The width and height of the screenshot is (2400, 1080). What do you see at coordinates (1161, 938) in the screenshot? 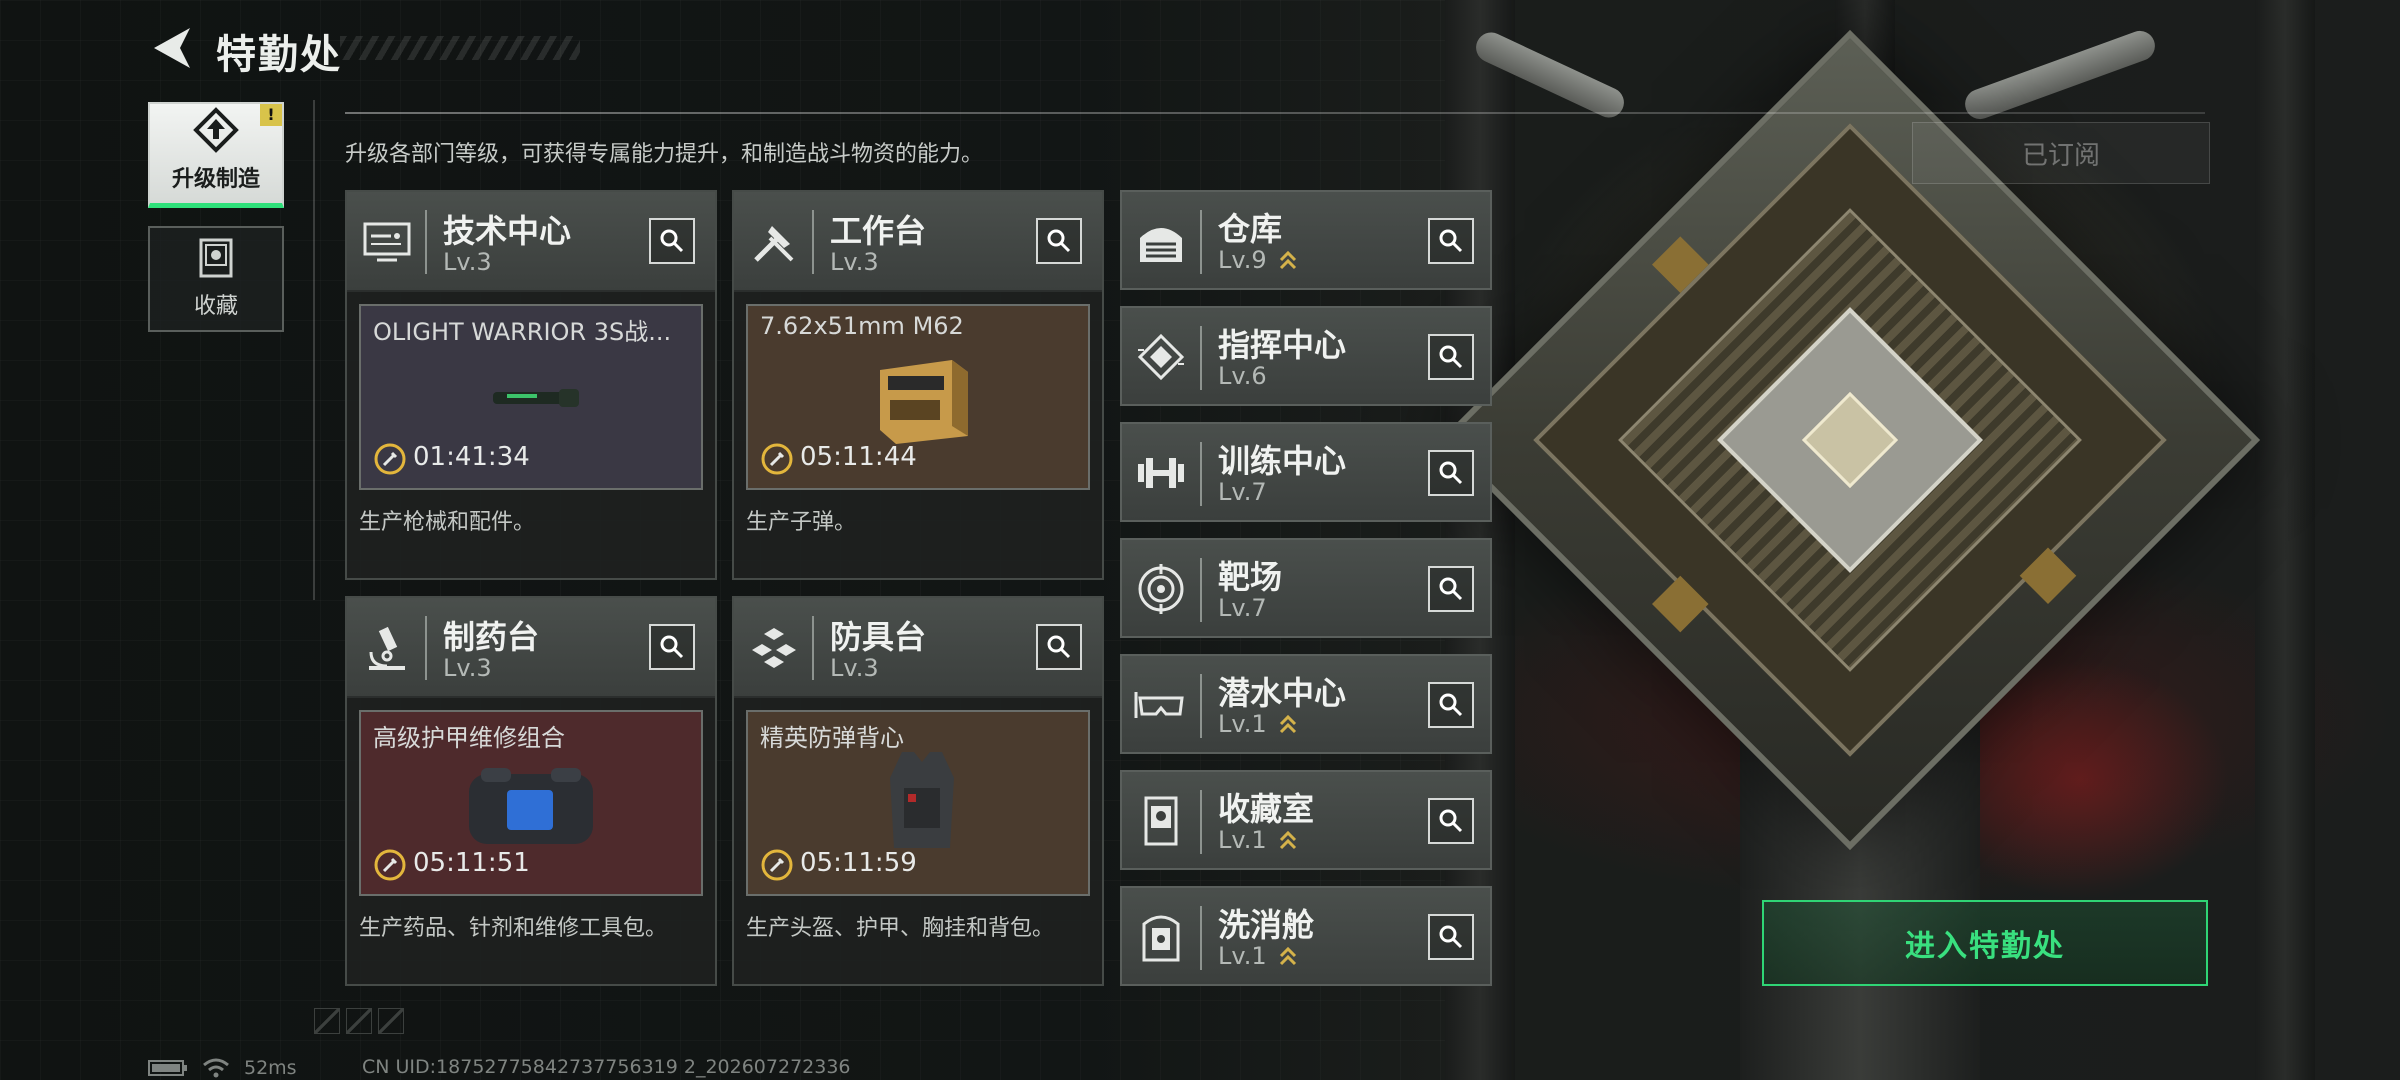
I see `decontamination-icon` at bounding box center [1161, 938].